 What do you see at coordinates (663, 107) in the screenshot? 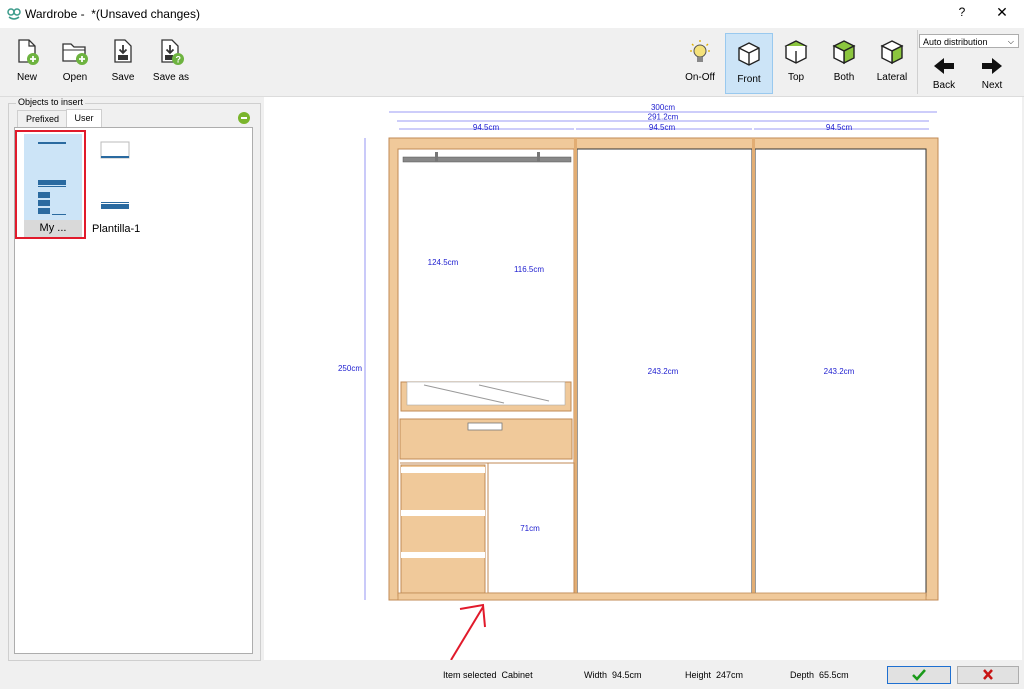
I see `dim-total-width: 300cm` at bounding box center [663, 107].